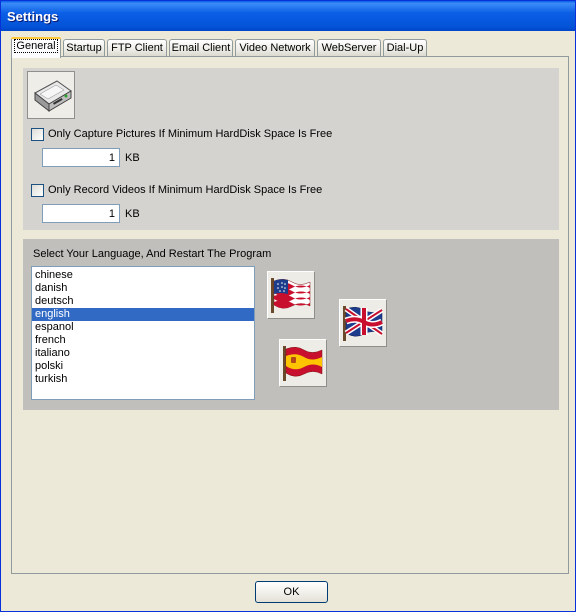 Image resolution: width=576 pixels, height=612 pixels. Describe the element at coordinates (143, 366) in the screenshot. I see `language-option-polski: polski` at that location.